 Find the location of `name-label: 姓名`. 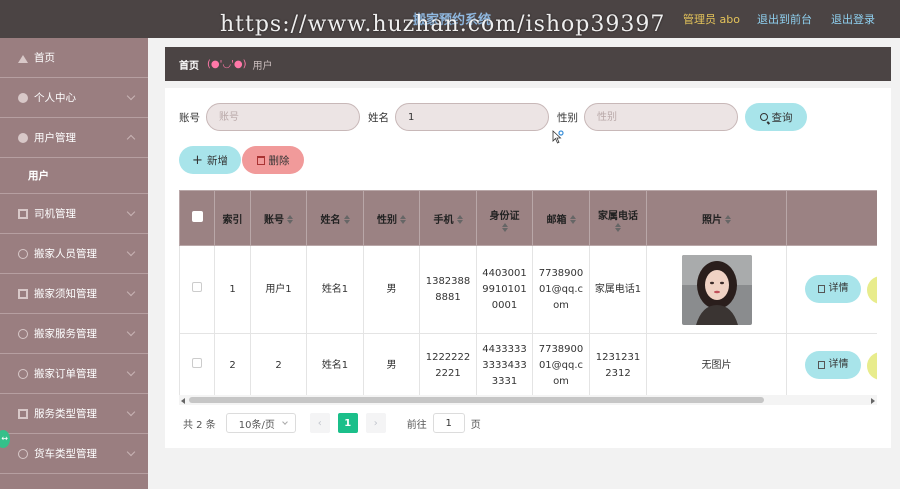

name-label: 姓名 is located at coordinates (378, 117).